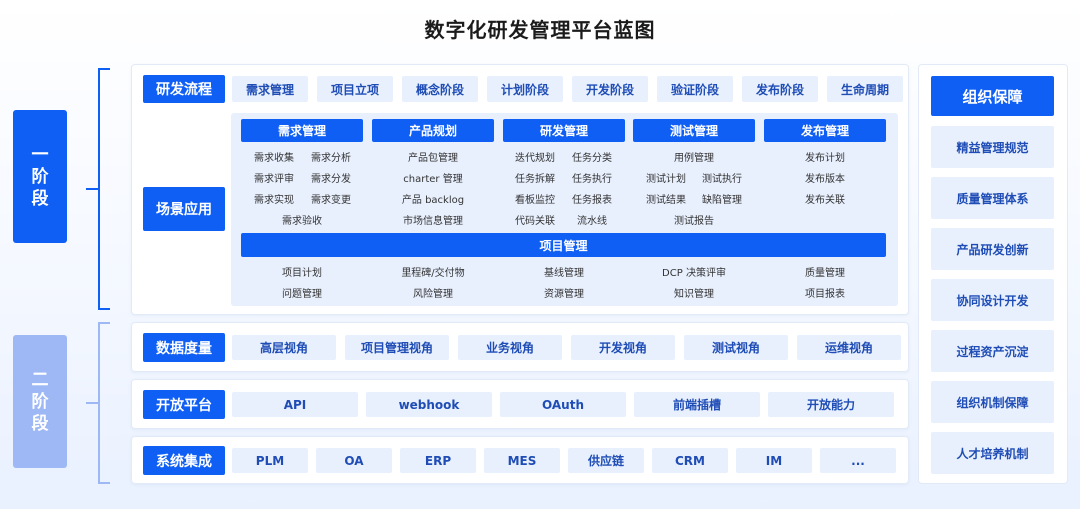 This screenshot has height=509, width=1080. I want to click on scenario-item: 看板监控, so click(535, 200).